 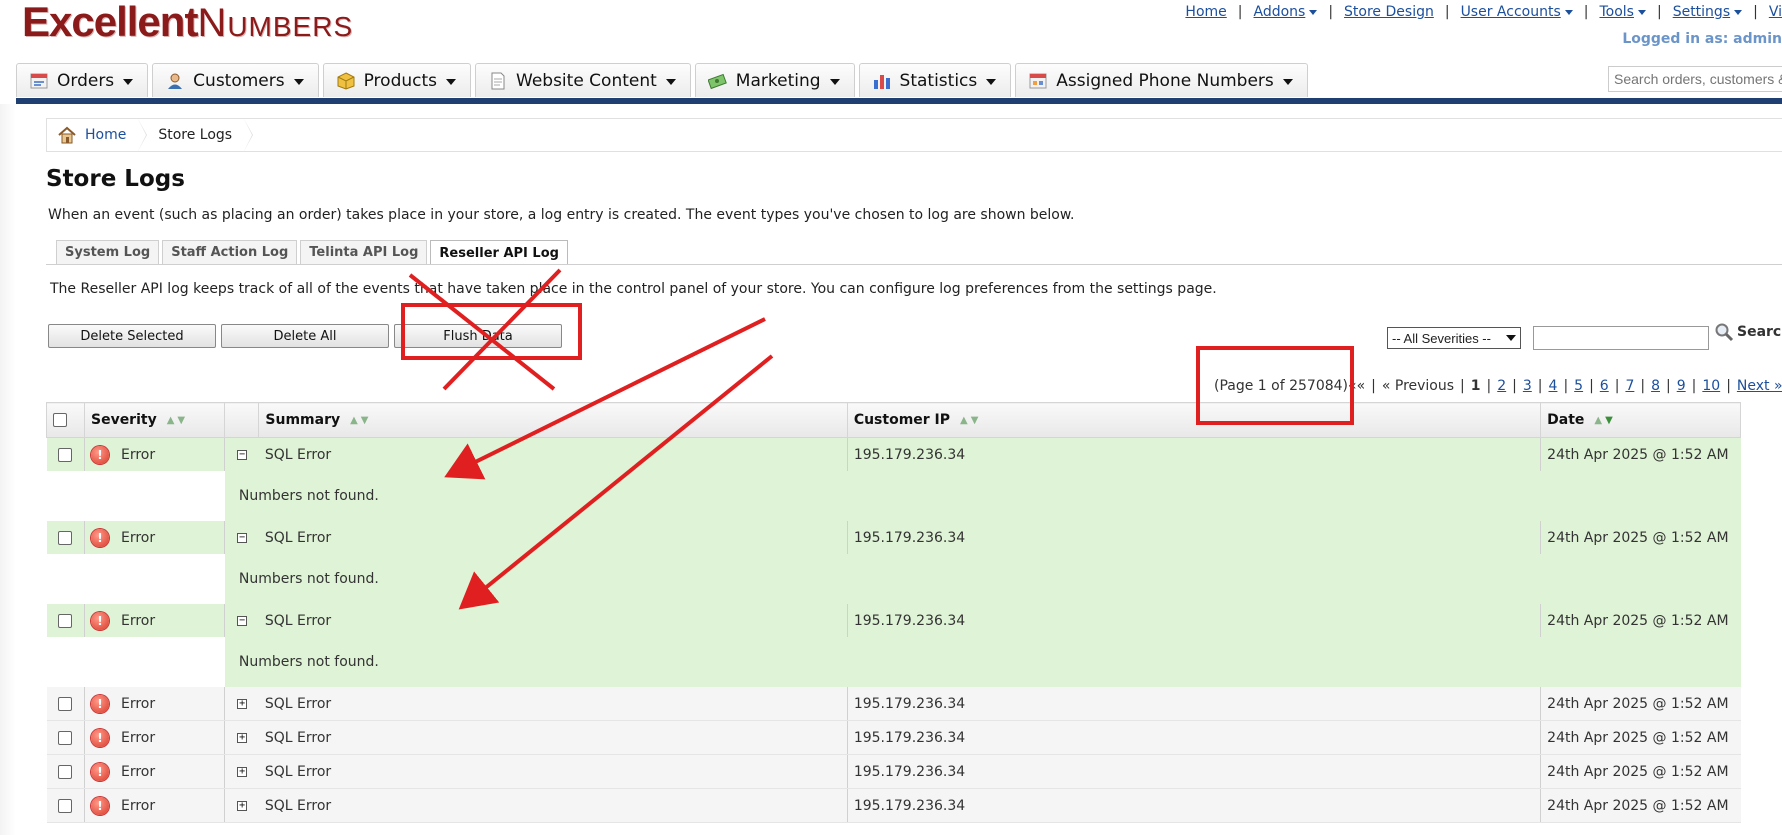 What do you see at coordinates (169, 737) in the screenshot?
I see `severity-cell: Error` at bounding box center [169, 737].